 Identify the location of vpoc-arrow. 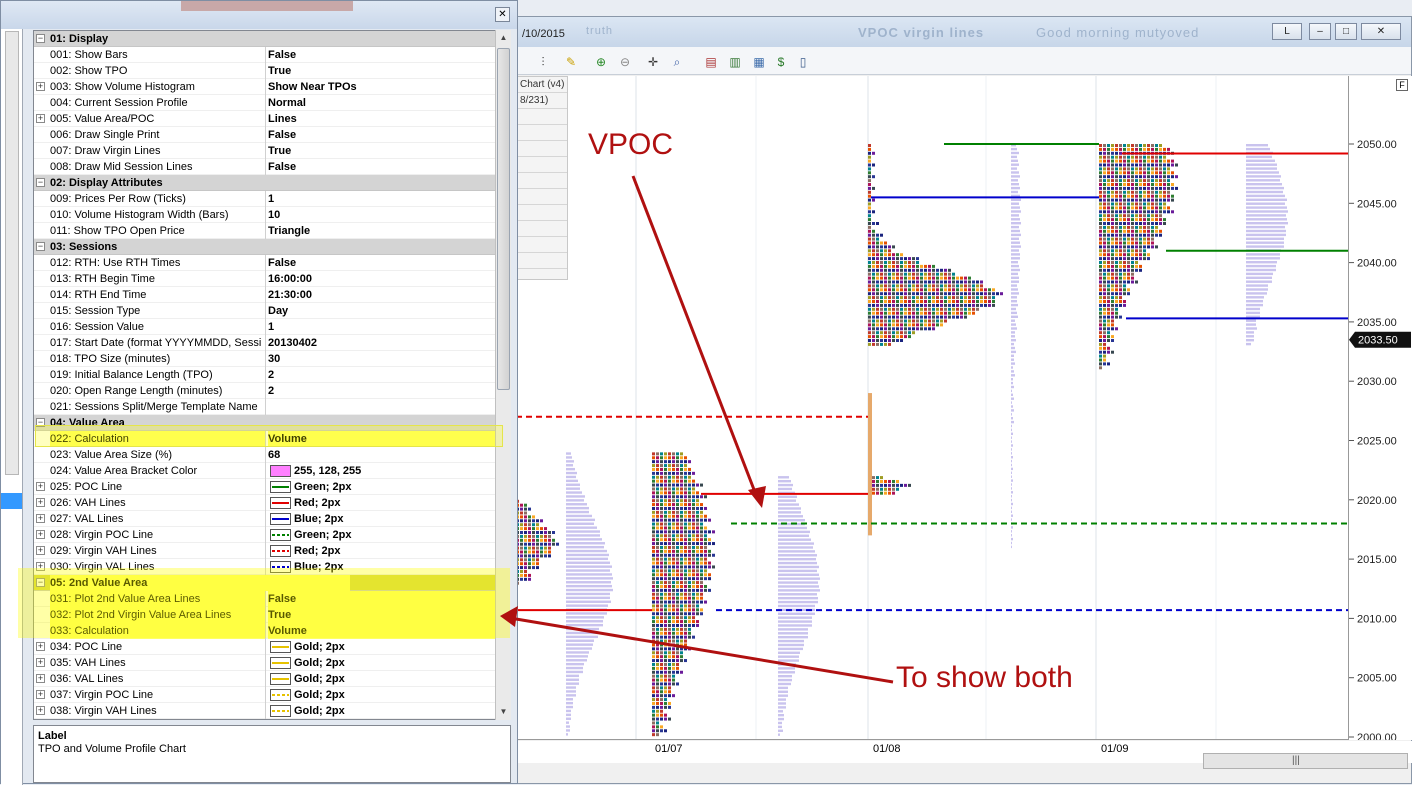
(695, 338).